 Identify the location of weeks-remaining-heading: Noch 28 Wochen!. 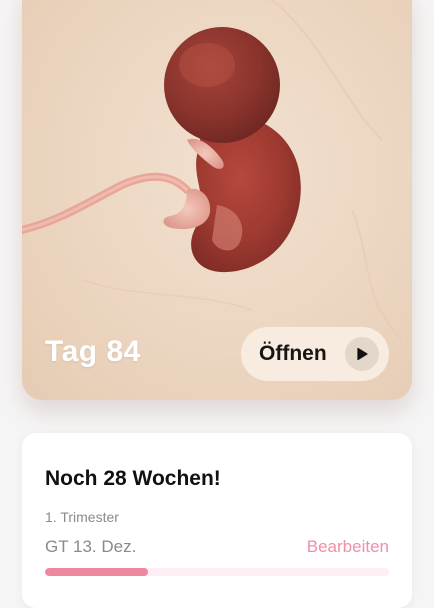
(133, 478).